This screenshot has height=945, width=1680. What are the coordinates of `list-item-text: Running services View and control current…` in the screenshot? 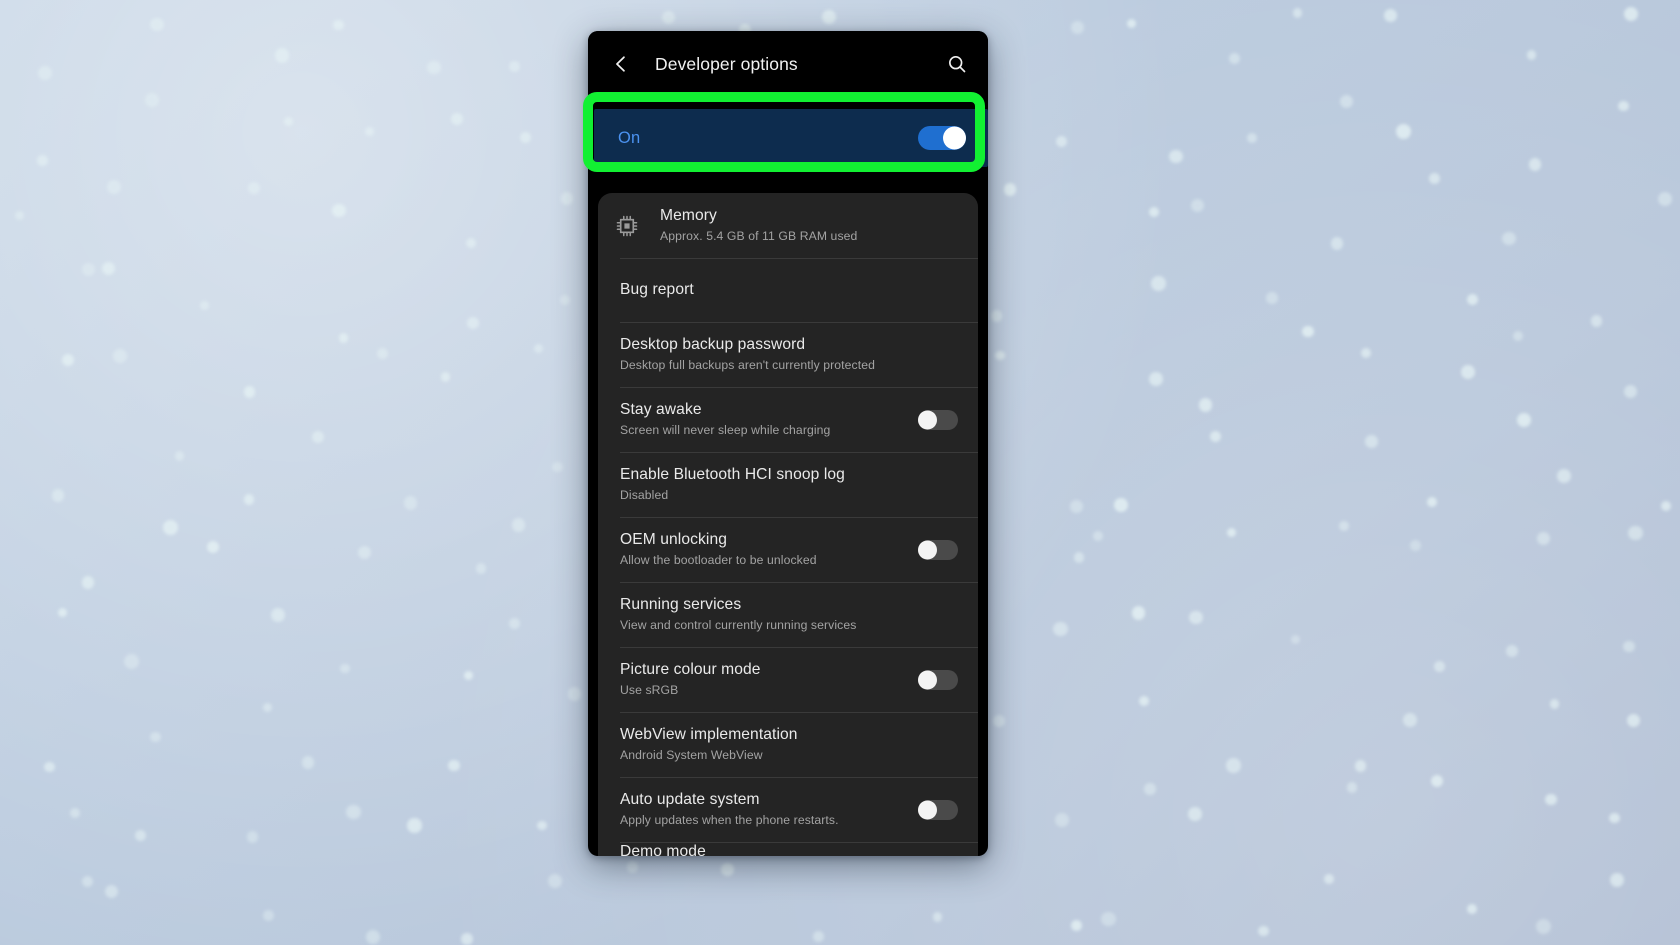 It's located at (761, 614).